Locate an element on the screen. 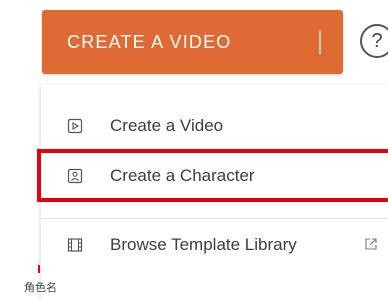  video-play-icon is located at coordinates (75, 126).